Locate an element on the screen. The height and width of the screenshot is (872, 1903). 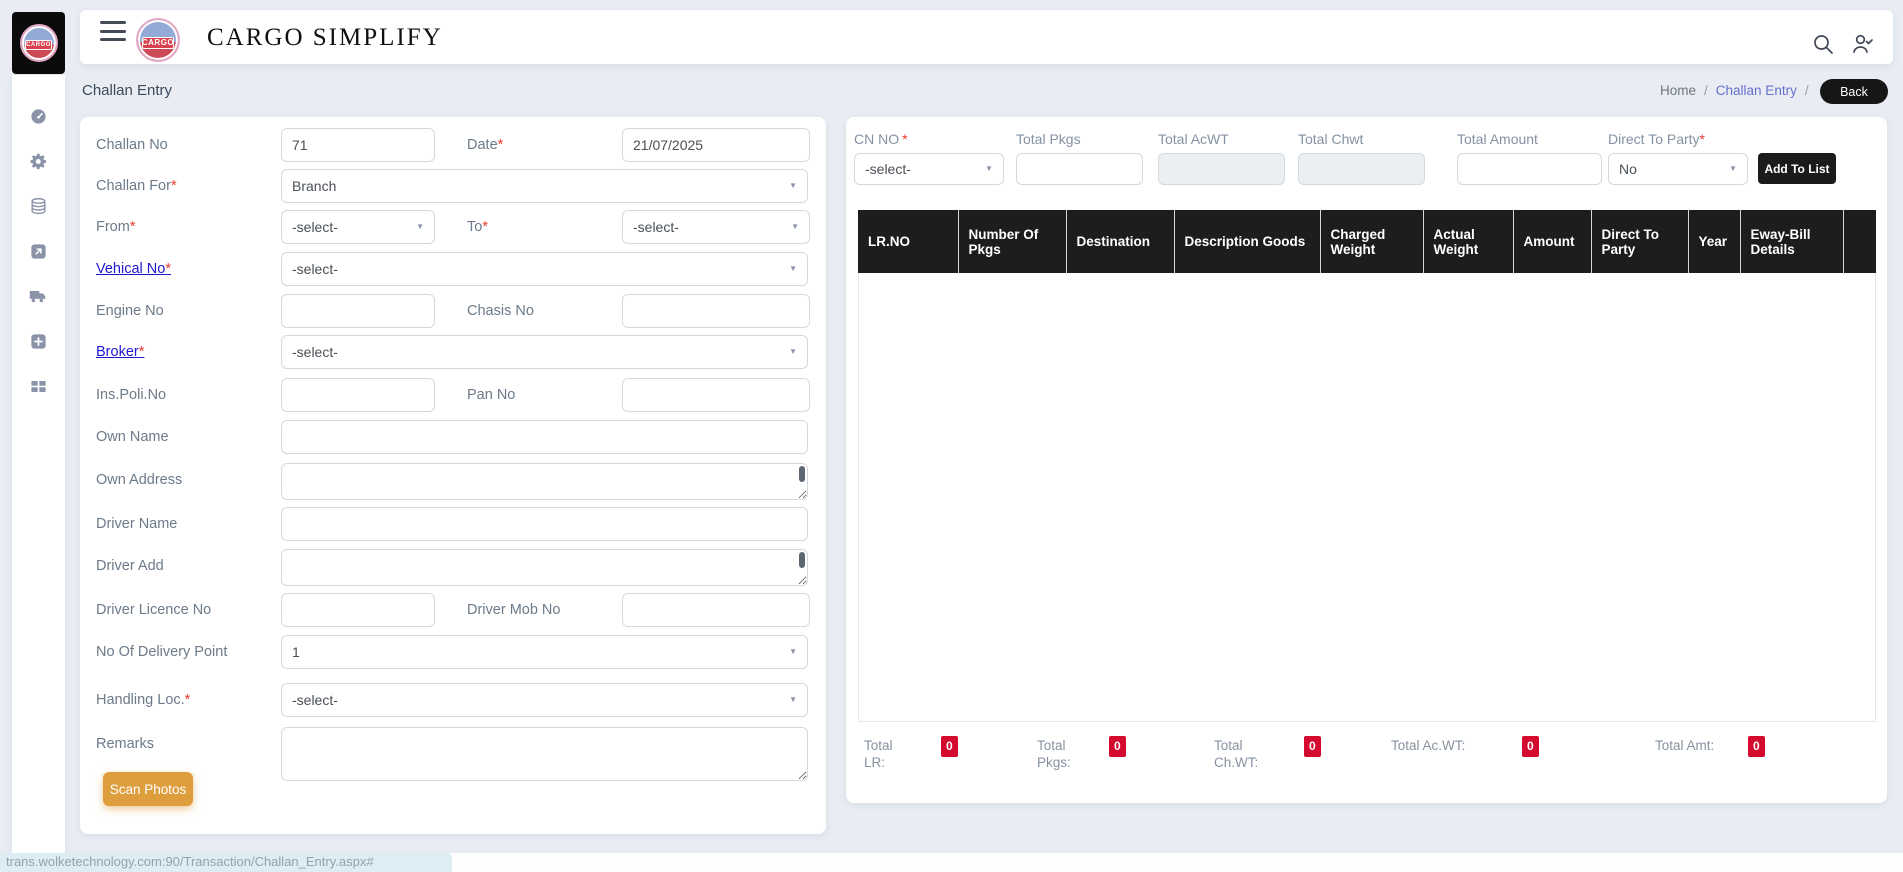
total-acwt-input is located at coordinates (1221, 169).